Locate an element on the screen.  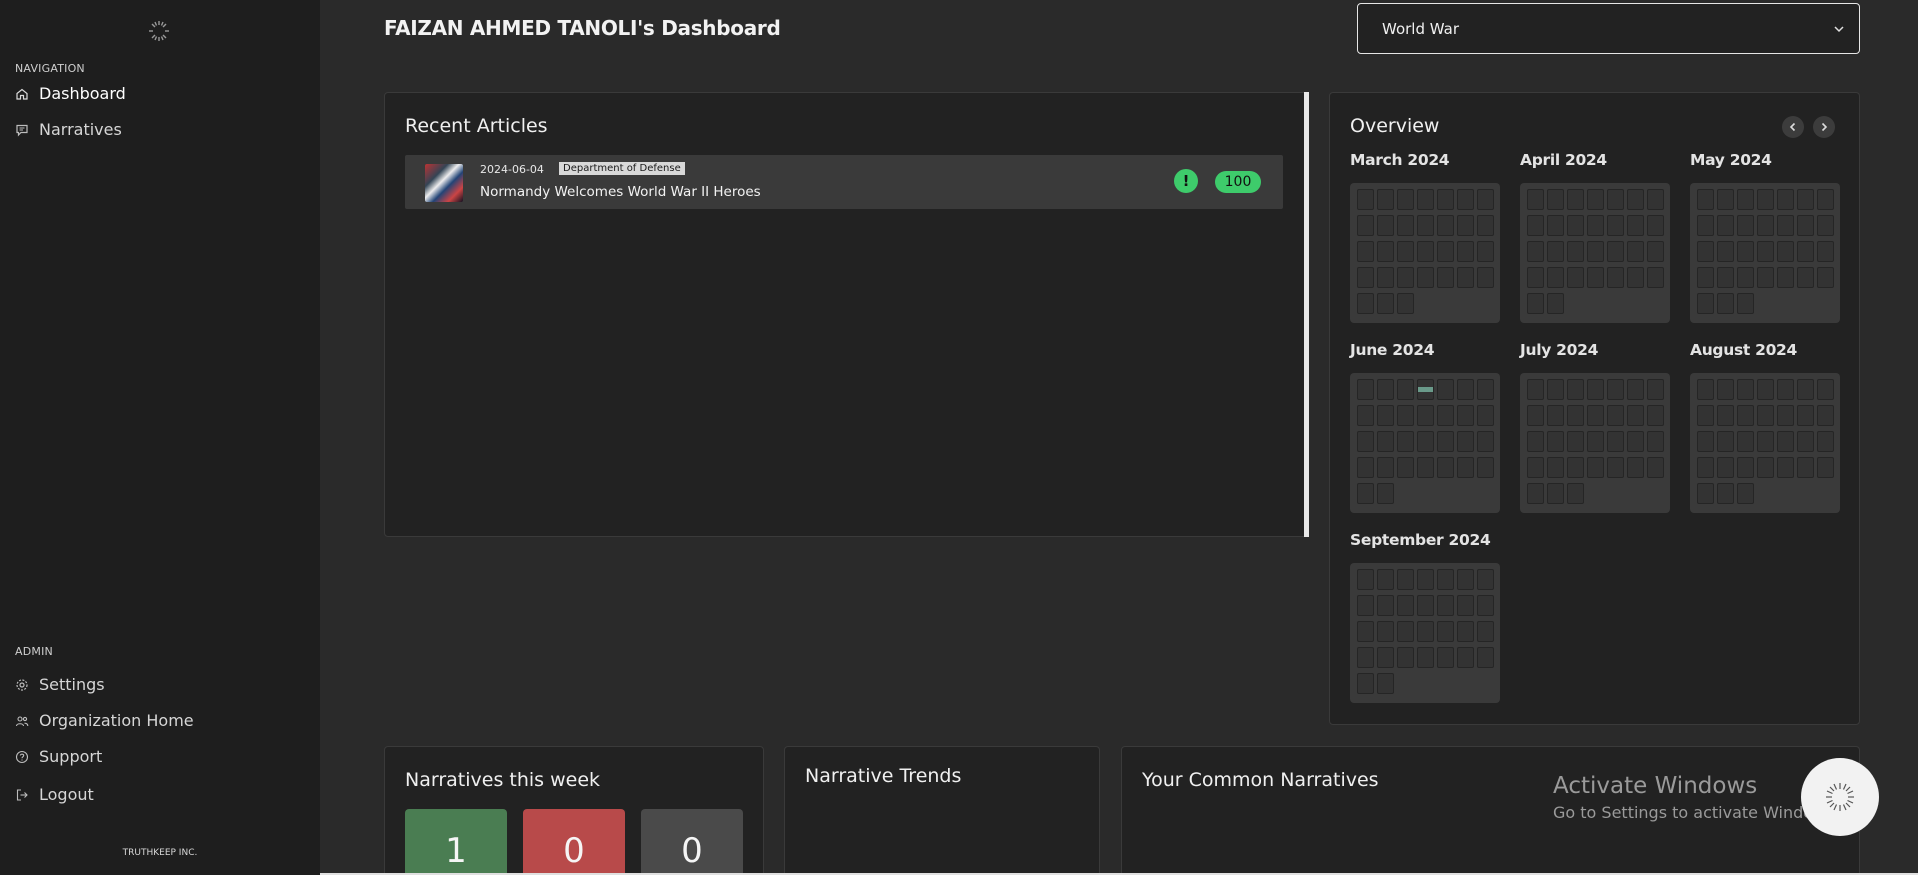
sidebar-item-dashboard: Dashboard is located at coordinates (70, 93).